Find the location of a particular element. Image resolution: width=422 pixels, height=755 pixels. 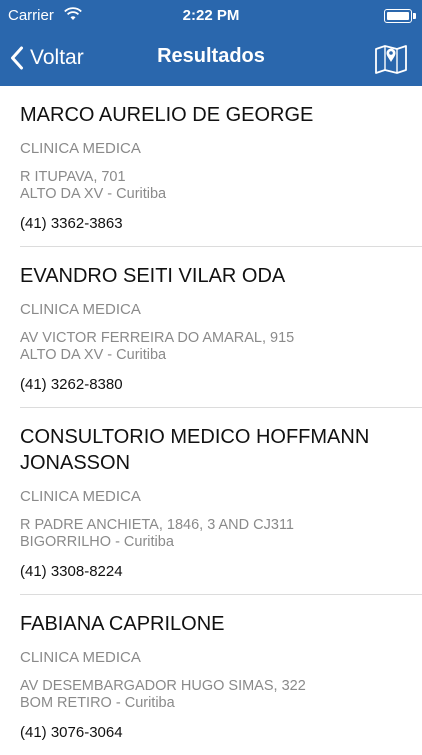

page-title: Resultados is located at coordinates (211, 56).